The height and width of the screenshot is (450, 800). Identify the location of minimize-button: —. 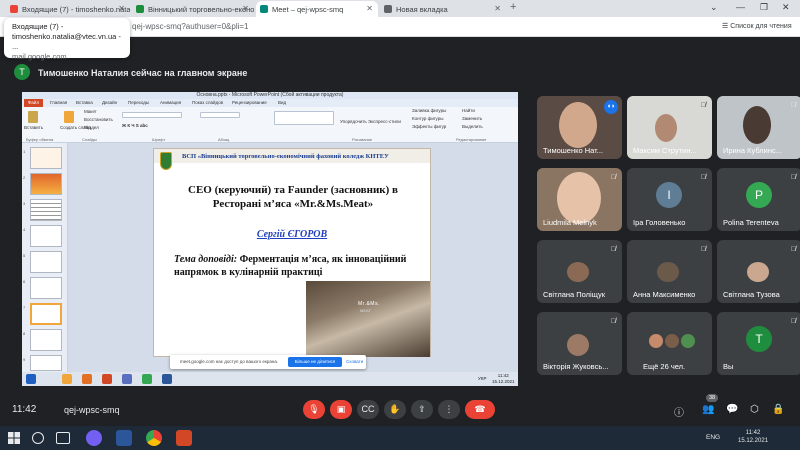
(740, 7).